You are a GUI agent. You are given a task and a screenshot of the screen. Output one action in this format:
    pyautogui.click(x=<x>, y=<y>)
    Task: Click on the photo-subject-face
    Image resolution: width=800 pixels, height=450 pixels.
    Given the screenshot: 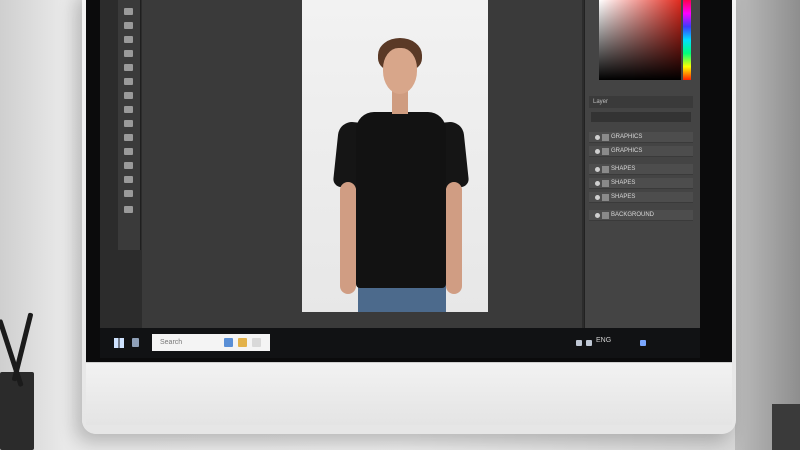 What is the action you would take?
    pyautogui.click(x=400, y=71)
    